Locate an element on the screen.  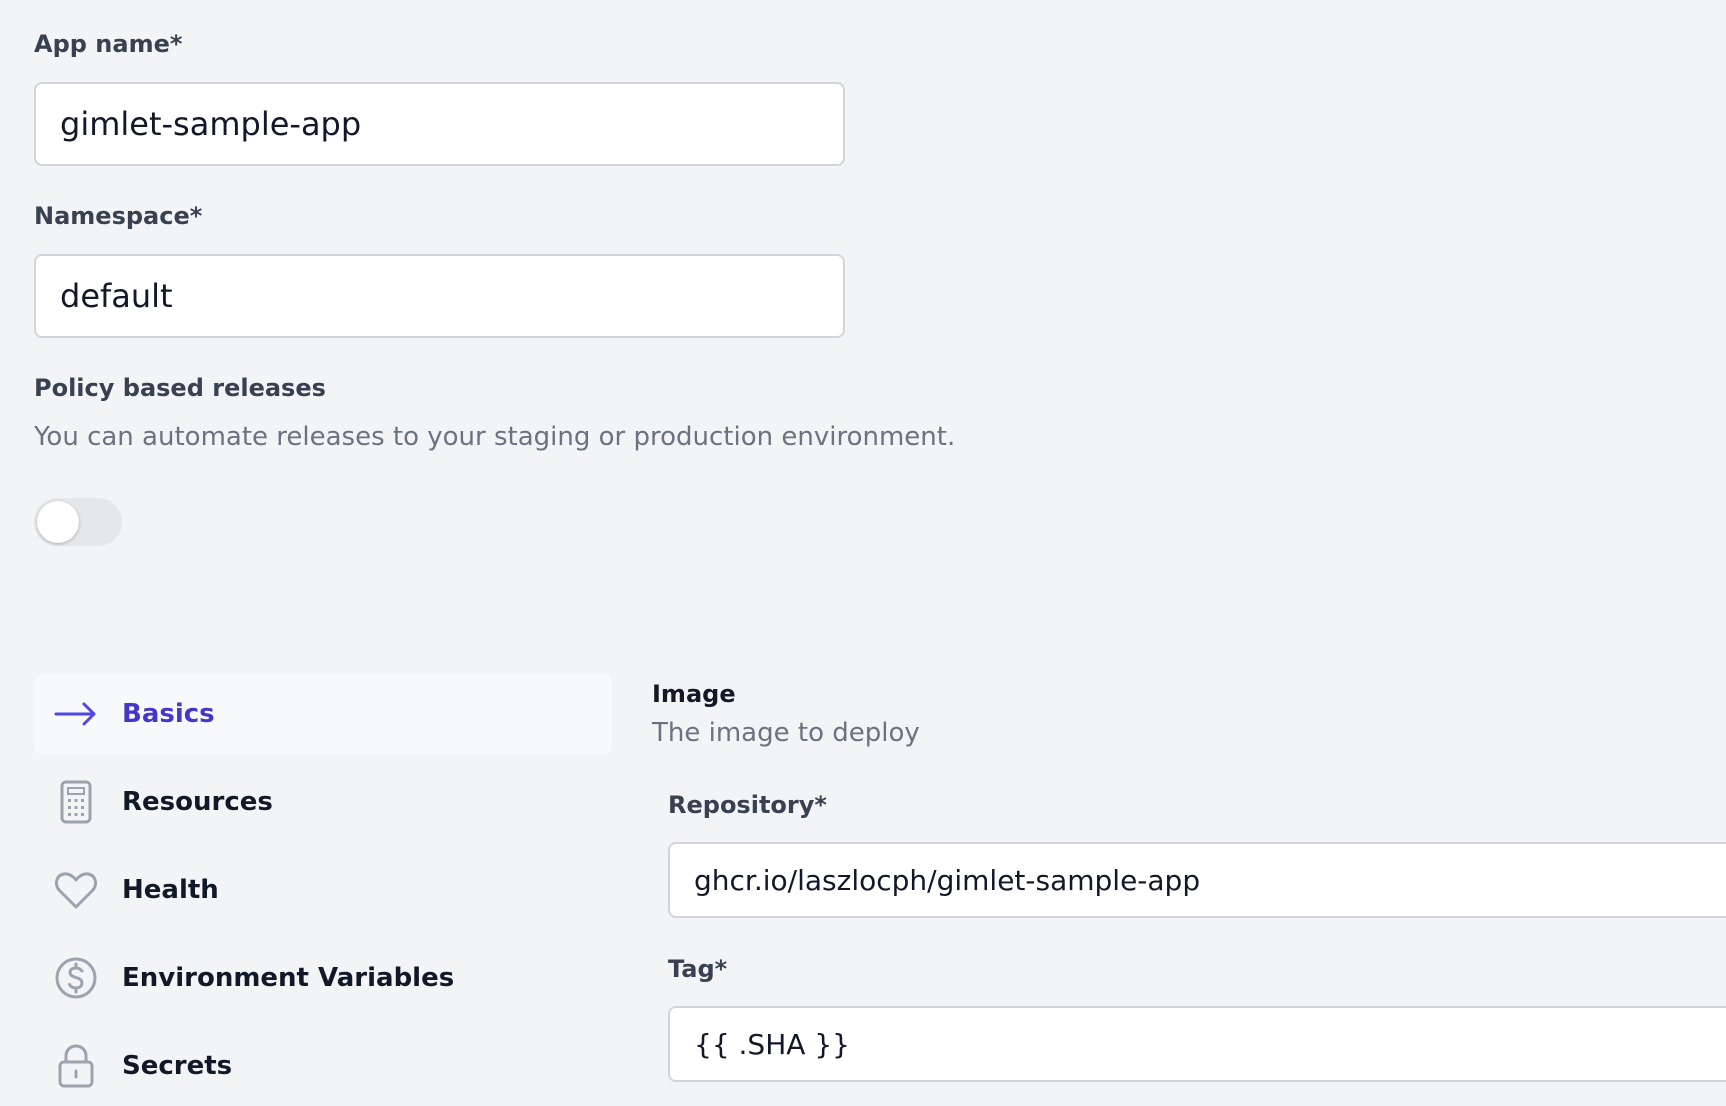
currency-dollar-icon is located at coordinates (76, 978).